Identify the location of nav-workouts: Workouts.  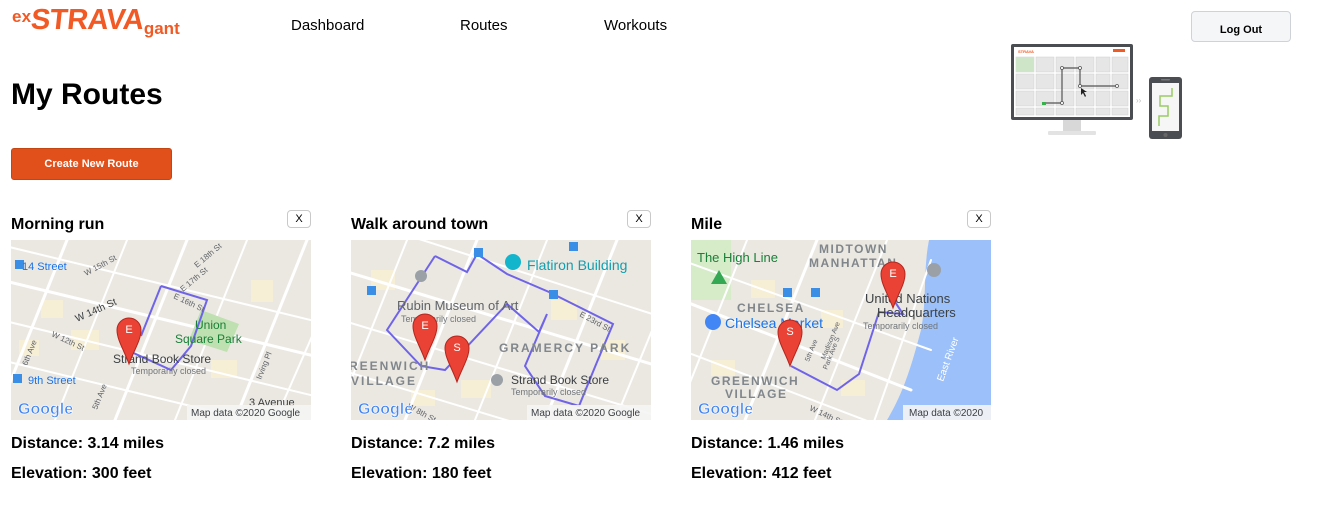
(635, 25).